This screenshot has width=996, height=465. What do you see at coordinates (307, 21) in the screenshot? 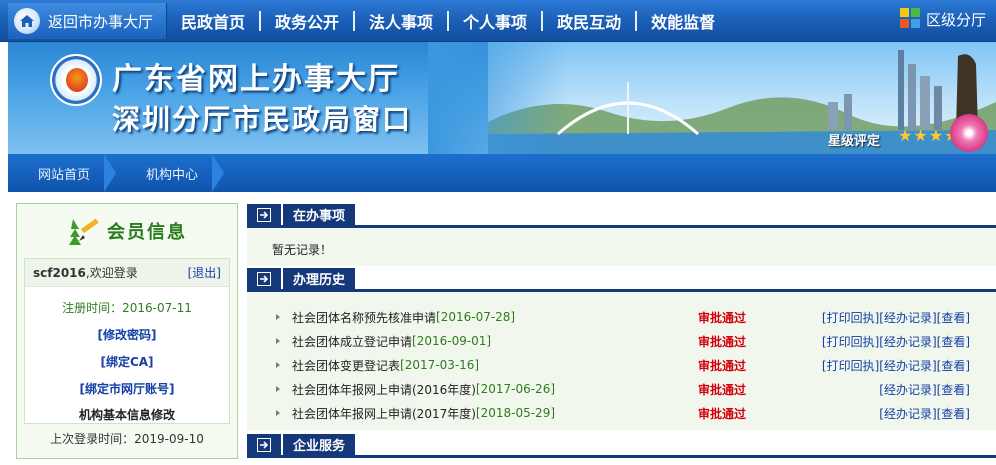
I see `nav-gov-affairs: 政务公开` at bounding box center [307, 21].